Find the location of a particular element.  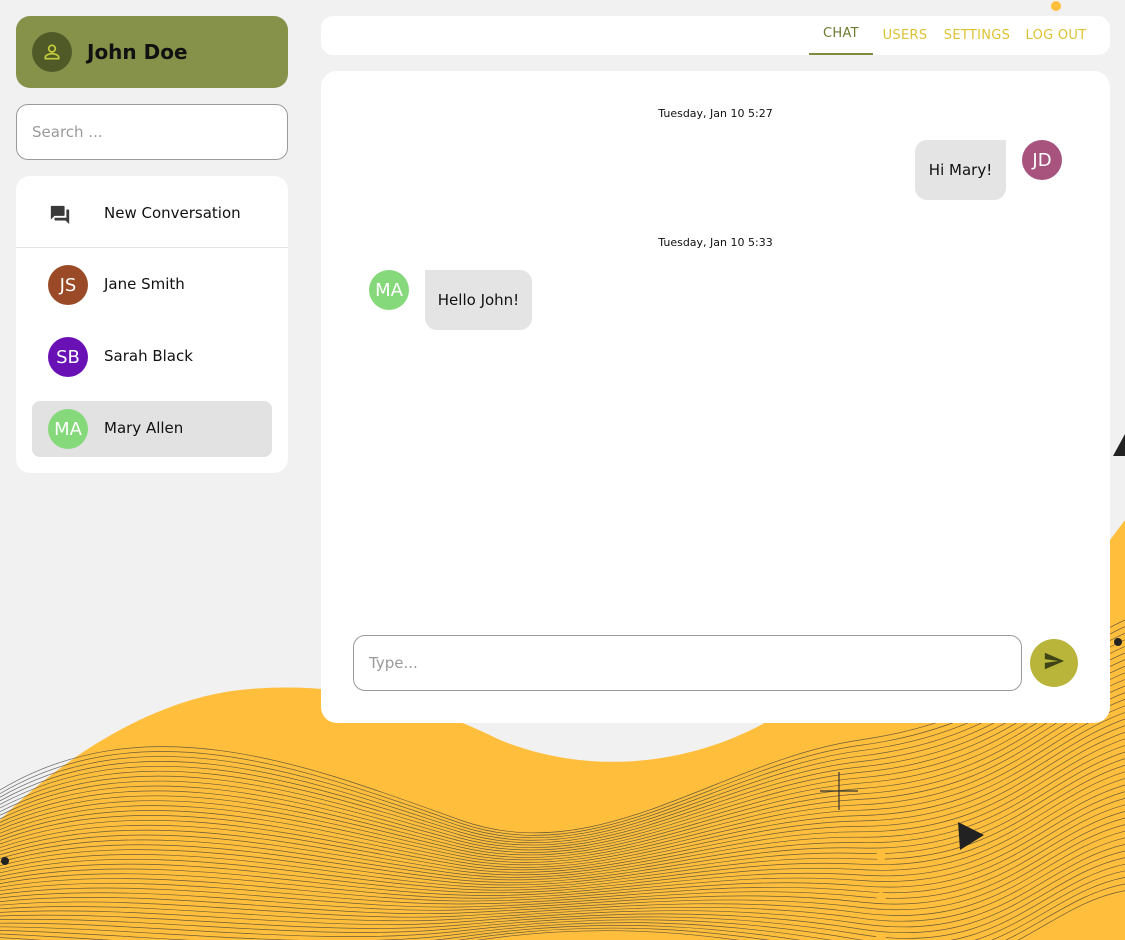

contact-name: Mary Allen is located at coordinates (144, 428).